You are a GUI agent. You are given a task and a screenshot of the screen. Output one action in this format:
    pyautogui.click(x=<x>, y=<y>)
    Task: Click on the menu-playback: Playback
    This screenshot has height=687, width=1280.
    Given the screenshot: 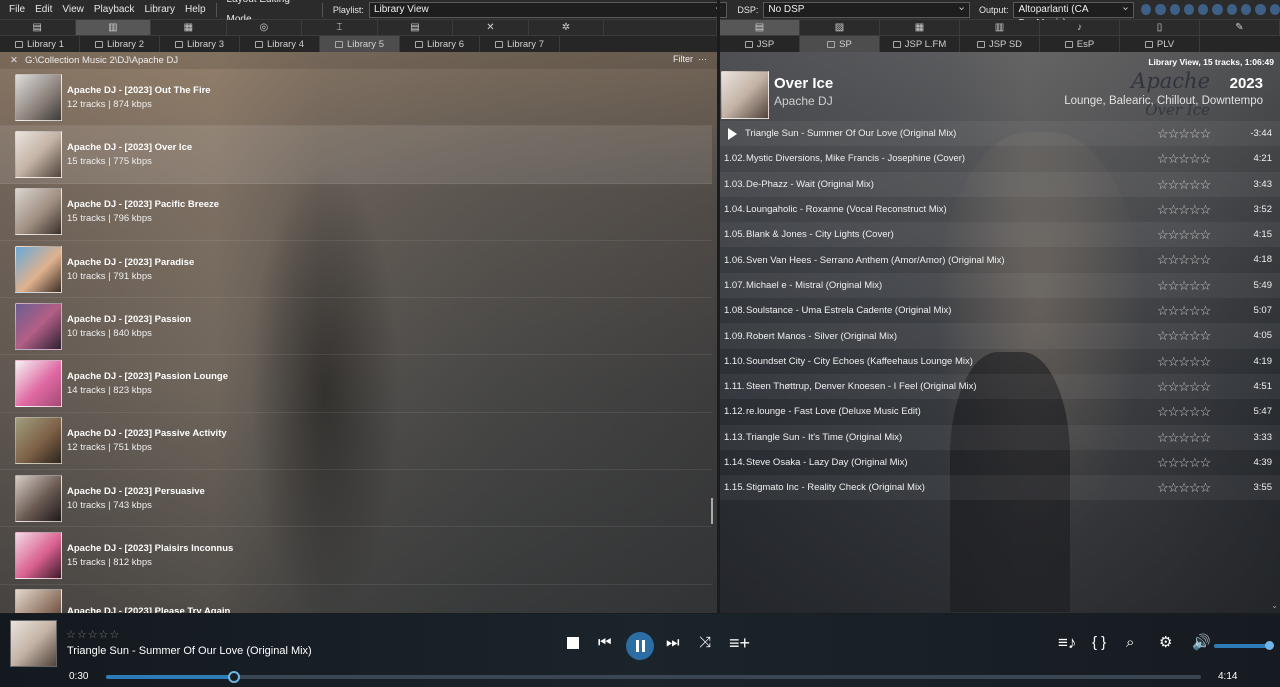 What is the action you would take?
    pyautogui.click(x=114, y=10)
    